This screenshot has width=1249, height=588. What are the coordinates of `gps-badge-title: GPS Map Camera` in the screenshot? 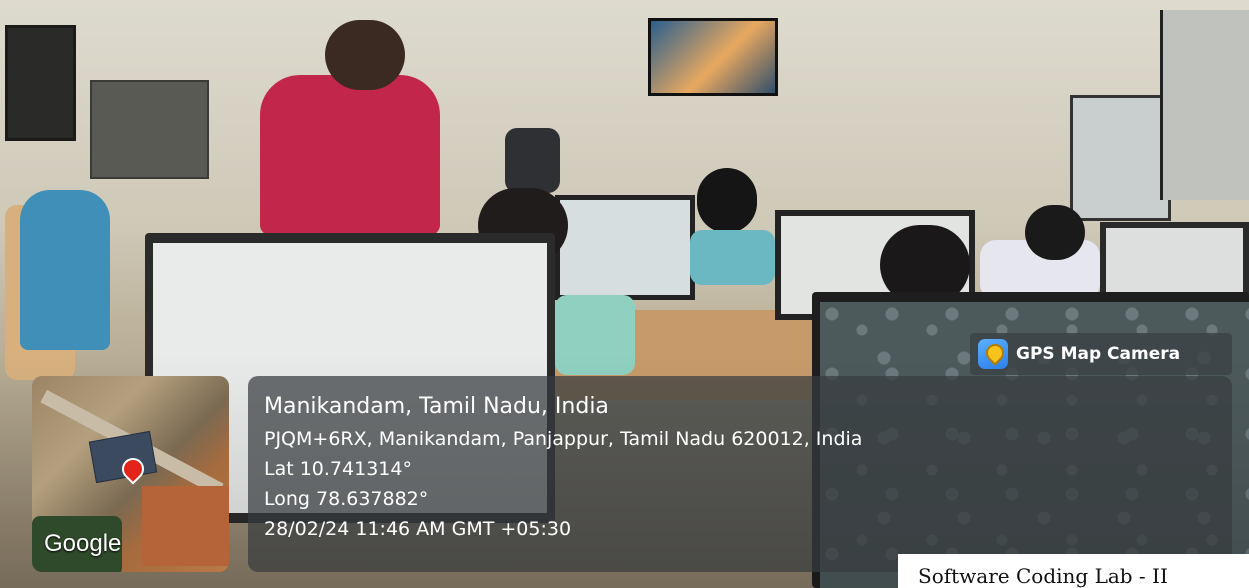 It's located at (1098, 354).